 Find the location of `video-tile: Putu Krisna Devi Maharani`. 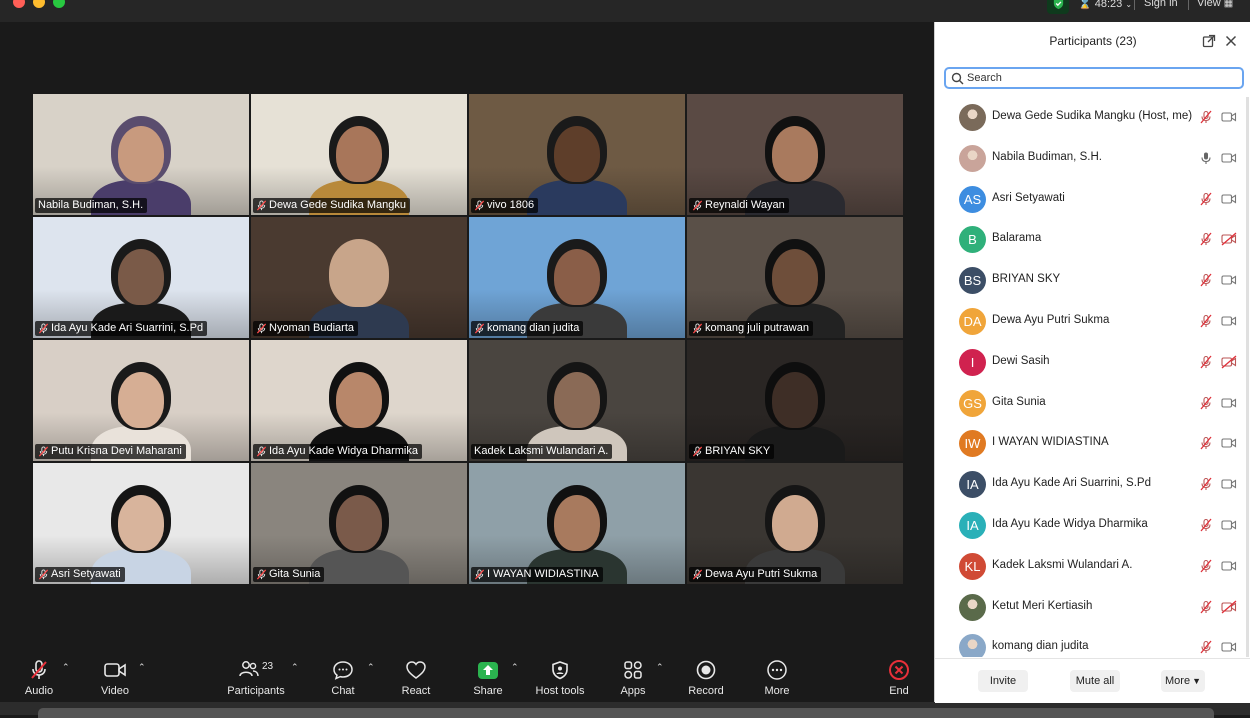

video-tile: Putu Krisna Devi Maharani is located at coordinates (141, 400).